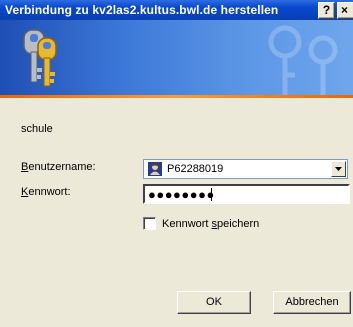 The height and width of the screenshot is (327, 353). Describe the element at coordinates (211, 194) in the screenshot. I see `text-caret` at that location.